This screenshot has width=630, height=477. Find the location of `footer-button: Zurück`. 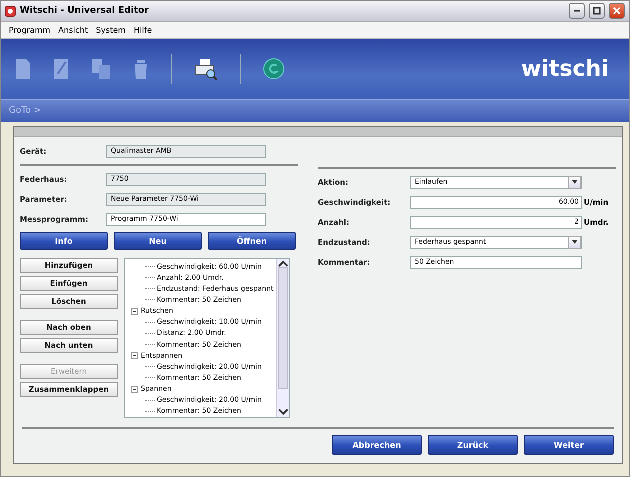

footer-button: Zurück is located at coordinates (473, 445).